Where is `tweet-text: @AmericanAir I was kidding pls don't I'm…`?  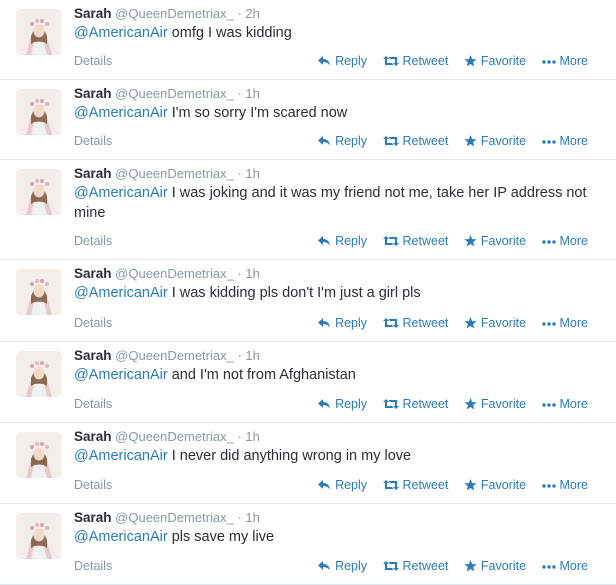
tweet-text: @AmericanAir I was kidding pls don't I'm… is located at coordinates (334, 293).